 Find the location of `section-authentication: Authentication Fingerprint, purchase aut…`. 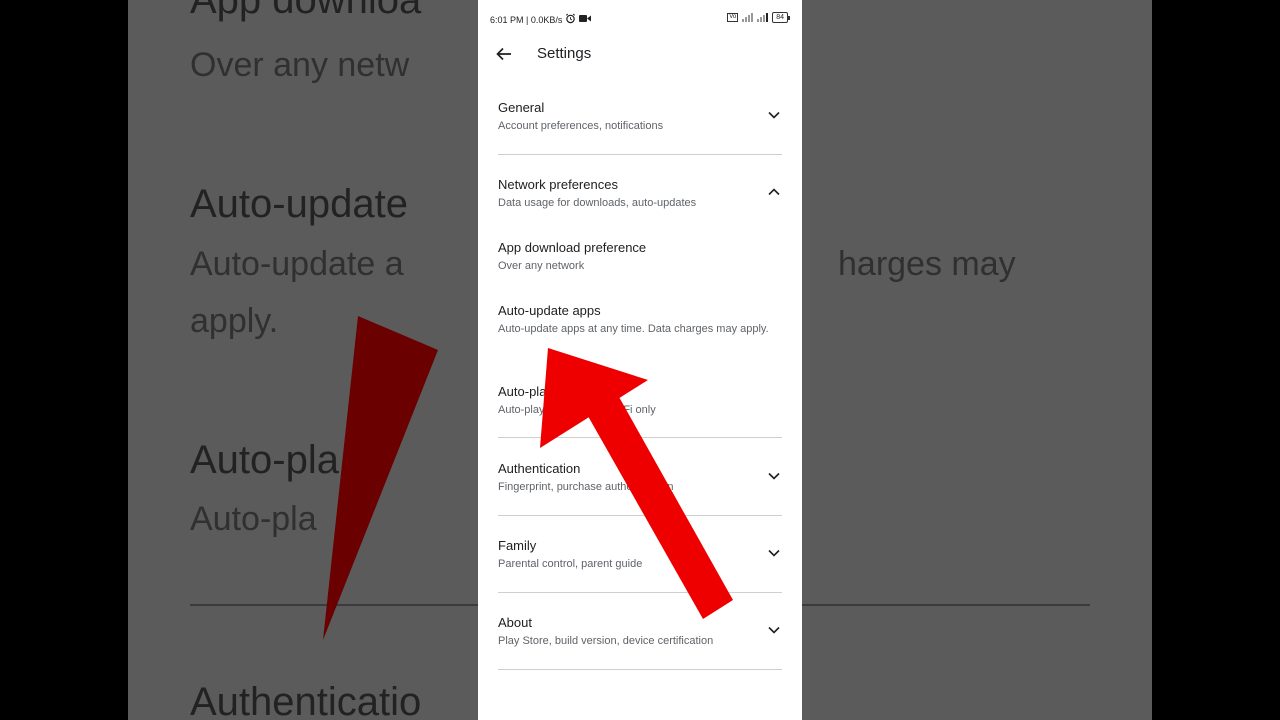

section-authentication: Authentication Fingerprint, purchase aut… is located at coordinates (643, 478).